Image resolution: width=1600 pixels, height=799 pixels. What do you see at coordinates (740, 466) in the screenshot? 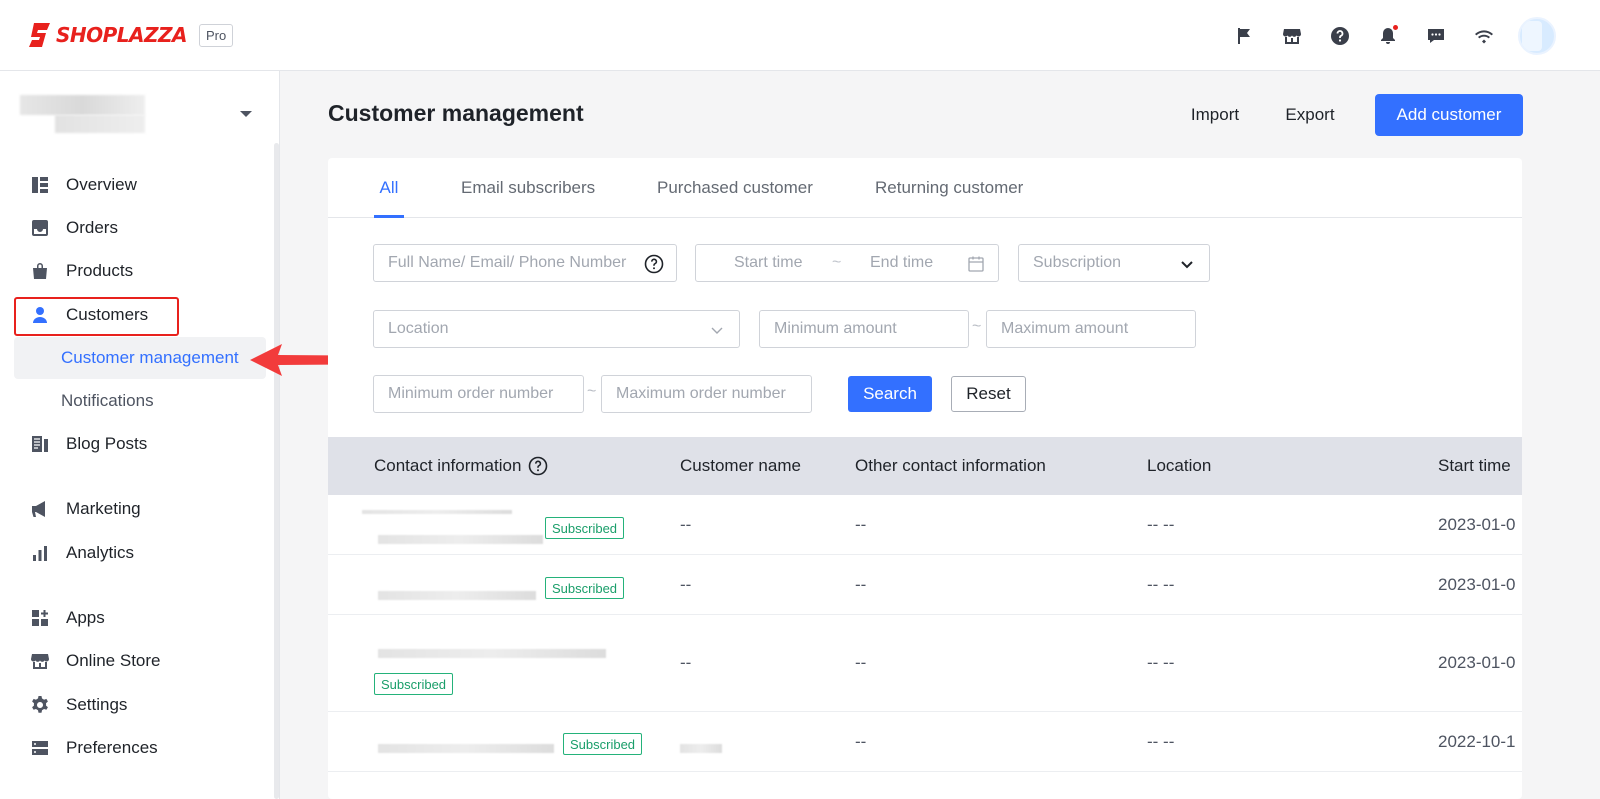
I see `column-header-customer-name: Customer name` at bounding box center [740, 466].